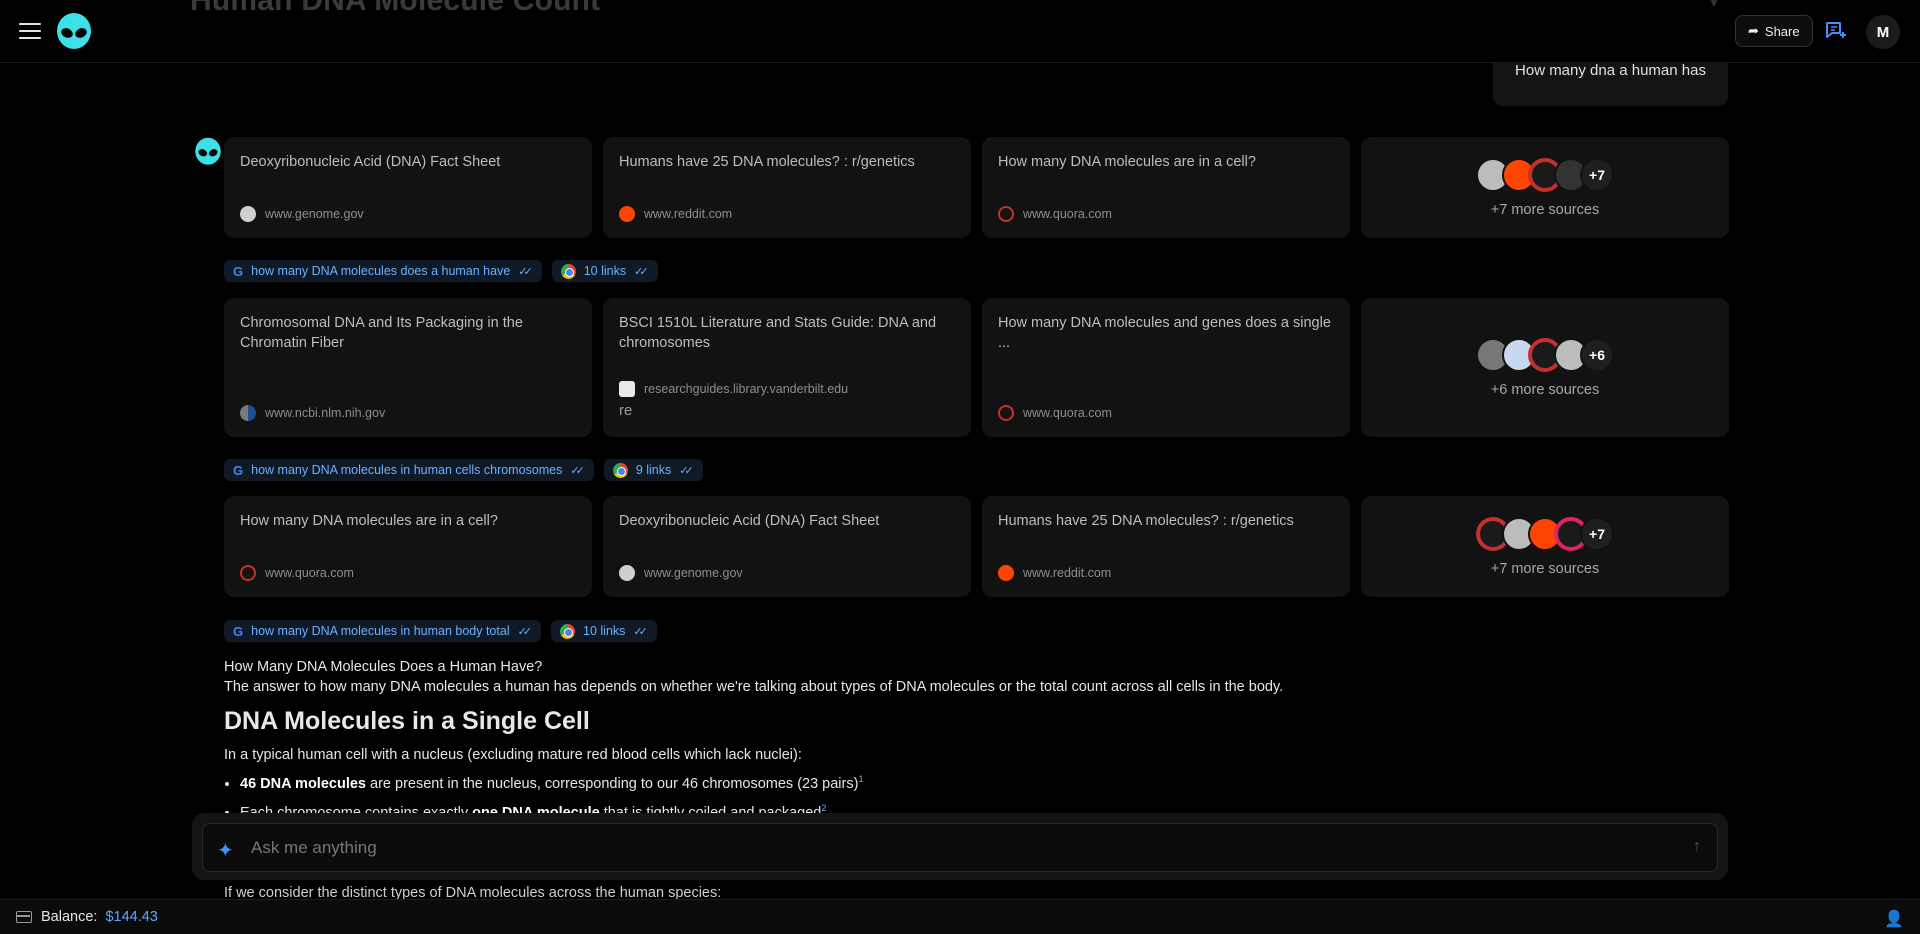 Image resolution: width=1920 pixels, height=934 pixels. What do you see at coordinates (24, 917) in the screenshot?
I see `wallet-icon` at bounding box center [24, 917].